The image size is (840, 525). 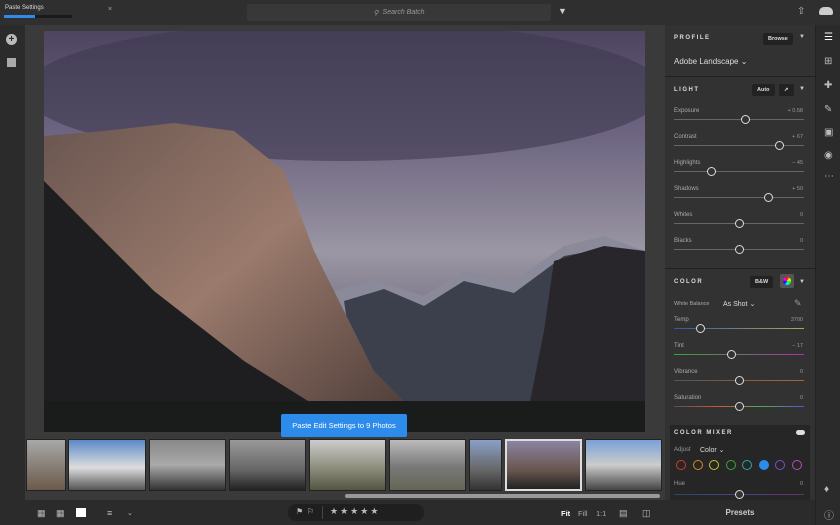 I want to click on crop-icon: ⊞, so click(x=828, y=61).